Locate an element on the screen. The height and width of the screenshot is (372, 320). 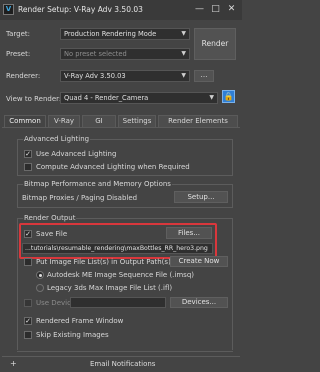
expand-icon: + is located at coordinates (13, 363).